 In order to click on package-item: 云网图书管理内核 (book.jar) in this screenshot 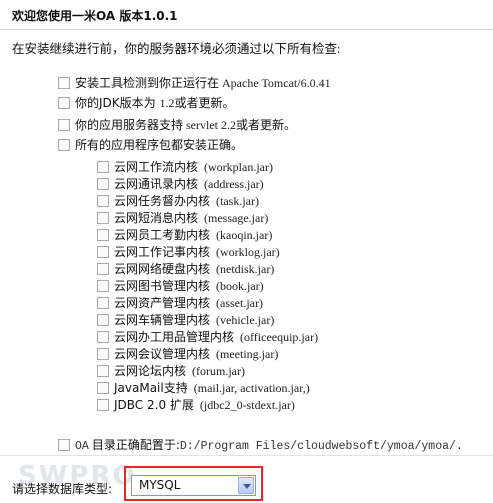, I will do `click(180, 286)`.